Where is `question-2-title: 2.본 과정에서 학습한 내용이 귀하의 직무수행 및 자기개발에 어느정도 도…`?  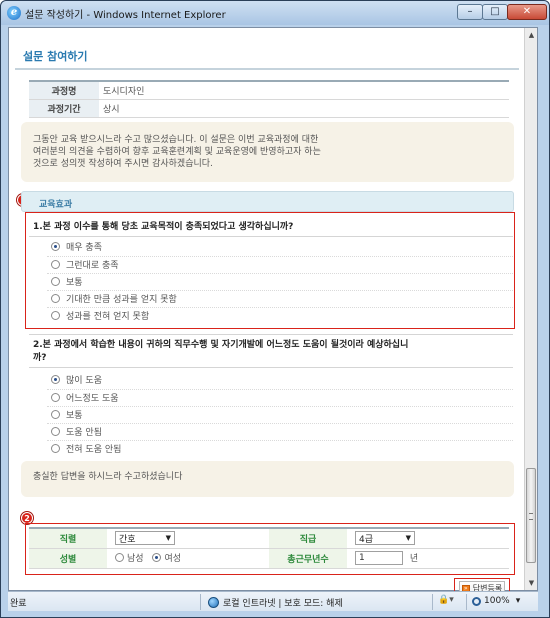
question-2-title: 2.본 과정에서 학습한 내용이 귀하의 직무수행 및 자기개발에 어느정도 도… is located at coordinates (268, 352).